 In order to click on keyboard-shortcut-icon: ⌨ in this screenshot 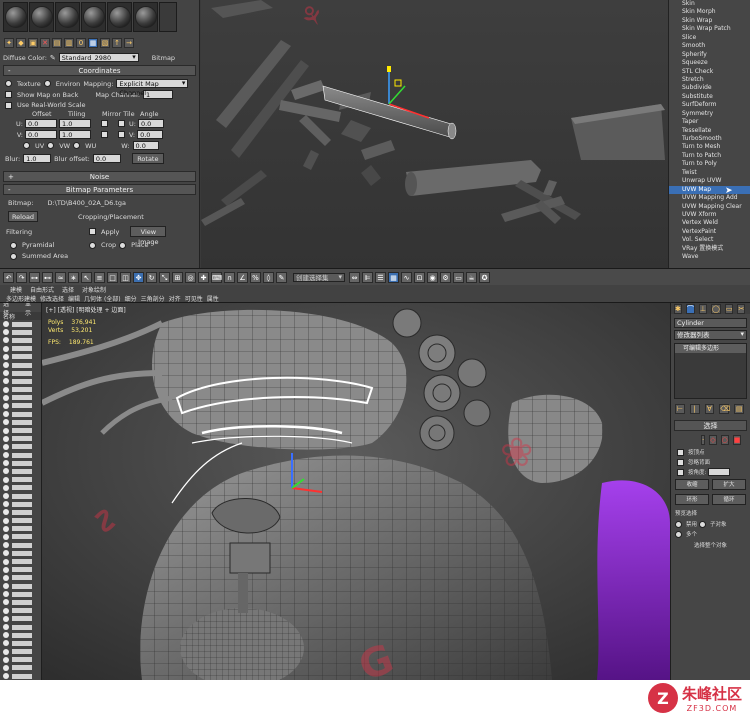, I will do `click(216, 277)`.